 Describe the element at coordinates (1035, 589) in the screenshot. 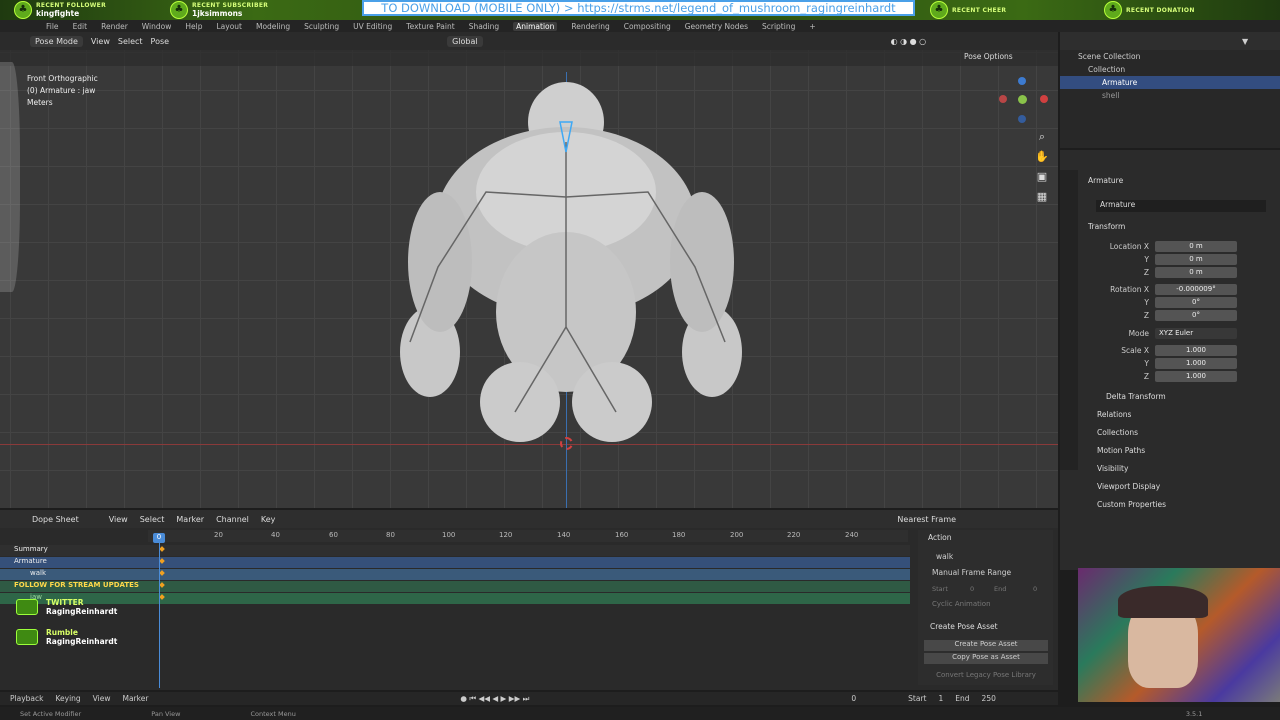

I see `end-value: 0` at that location.